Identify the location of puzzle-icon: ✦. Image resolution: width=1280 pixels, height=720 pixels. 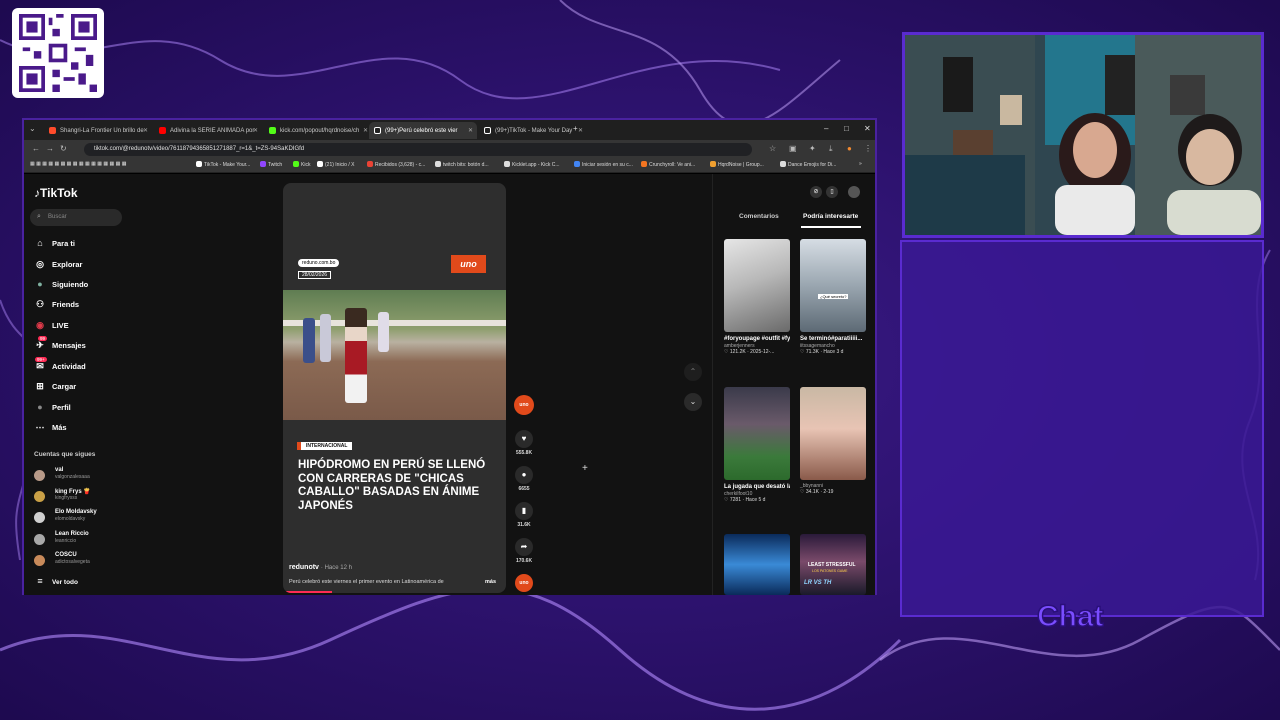
(812, 148).